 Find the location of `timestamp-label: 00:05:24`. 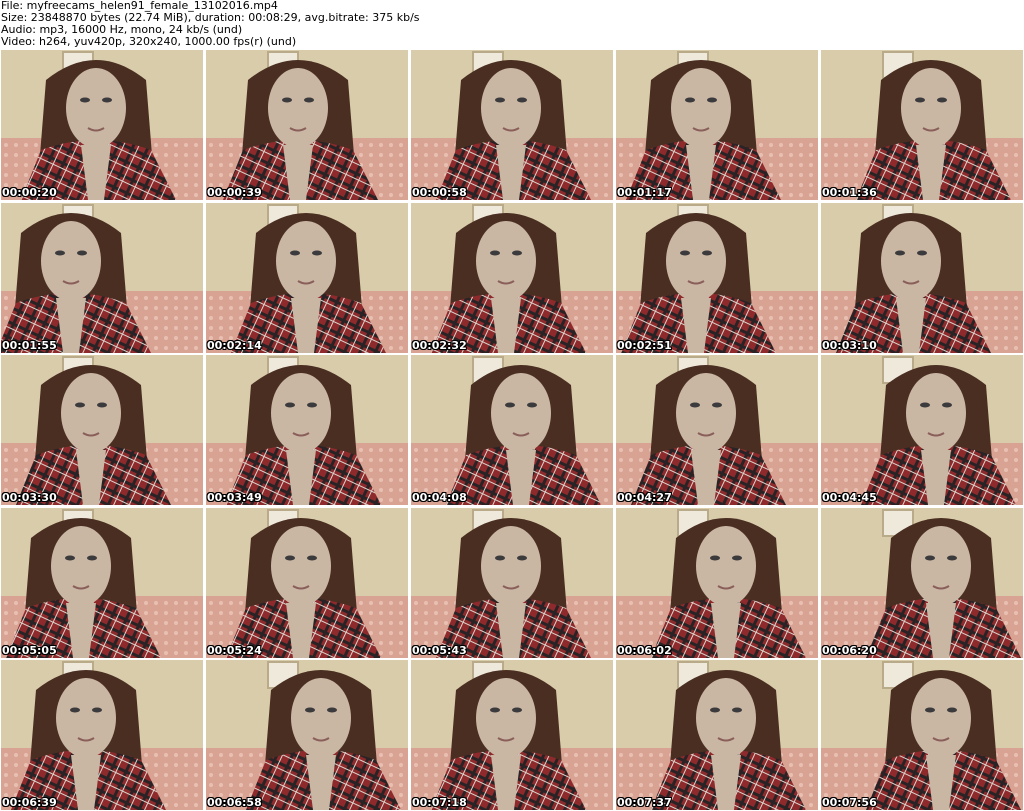

timestamp-label: 00:05:24 is located at coordinates (234, 650).